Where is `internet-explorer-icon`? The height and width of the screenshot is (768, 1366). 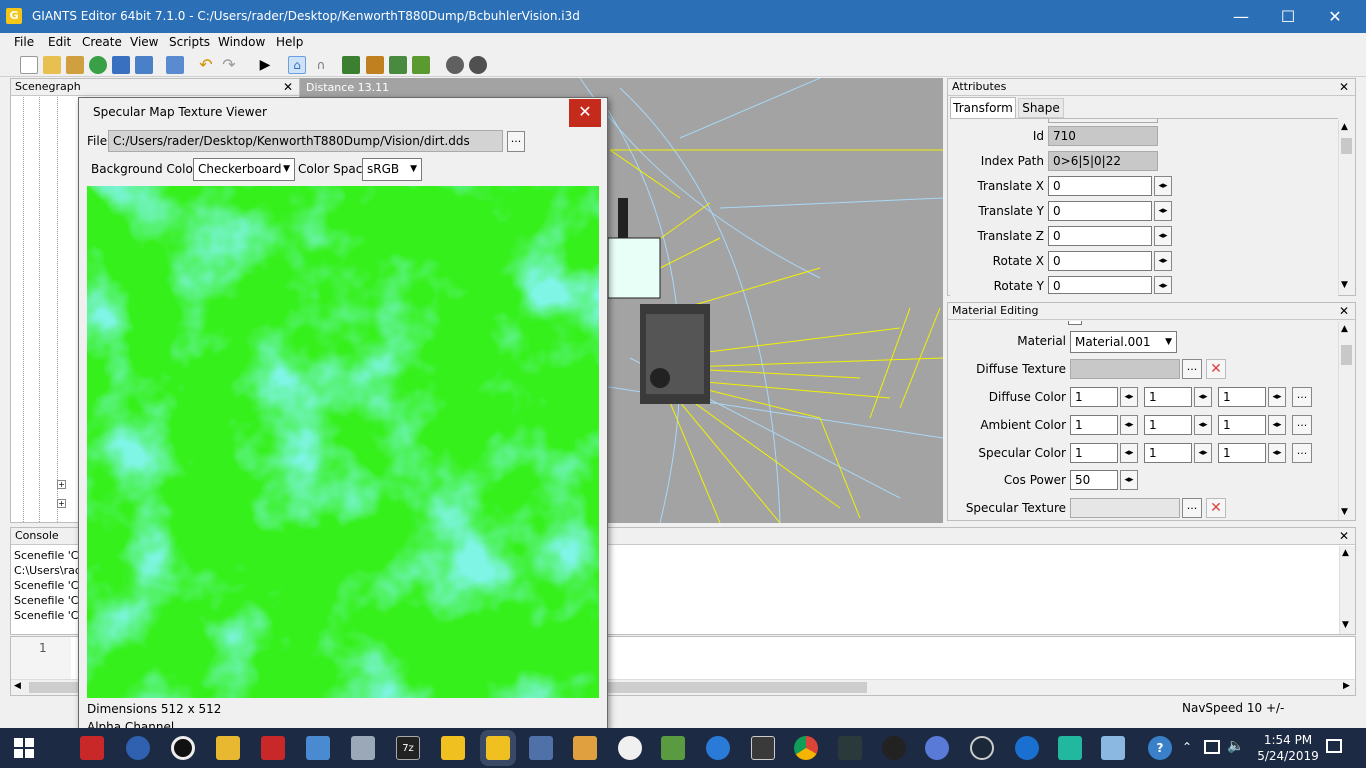
internet-explorer-icon is located at coordinates (718, 748).